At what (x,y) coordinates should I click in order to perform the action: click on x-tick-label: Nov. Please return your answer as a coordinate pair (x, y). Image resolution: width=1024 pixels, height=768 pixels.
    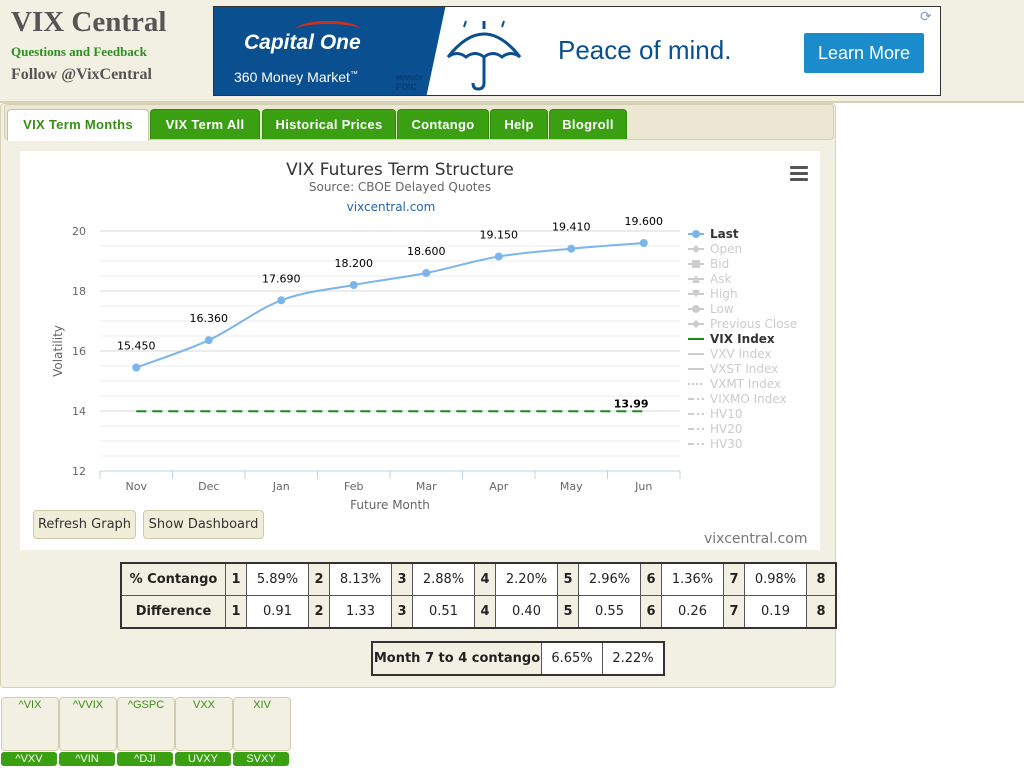
    Looking at the image, I should click on (137, 486).